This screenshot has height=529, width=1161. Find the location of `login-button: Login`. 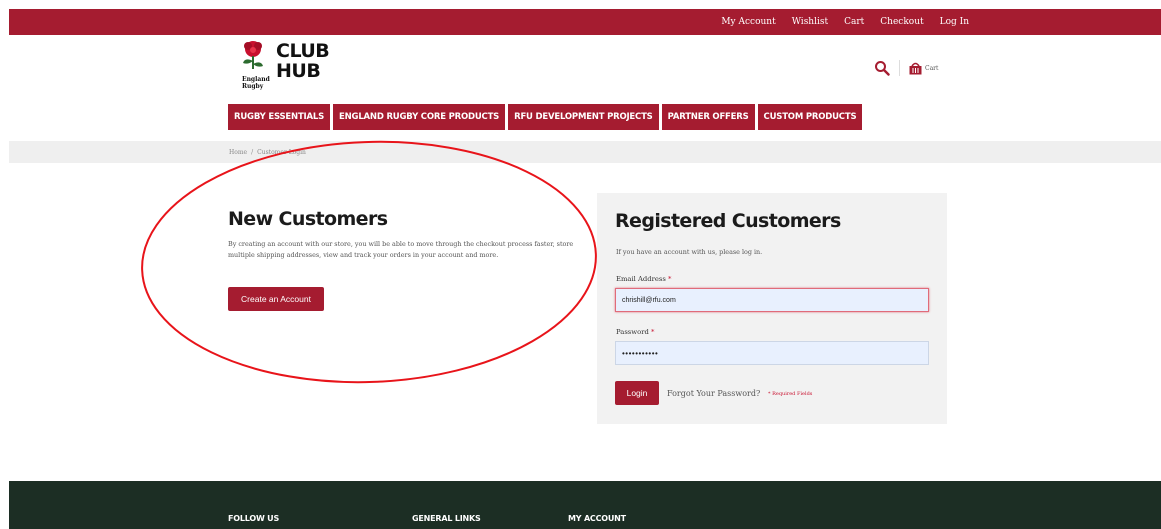

login-button: Login is located at coordinates (637, 393).